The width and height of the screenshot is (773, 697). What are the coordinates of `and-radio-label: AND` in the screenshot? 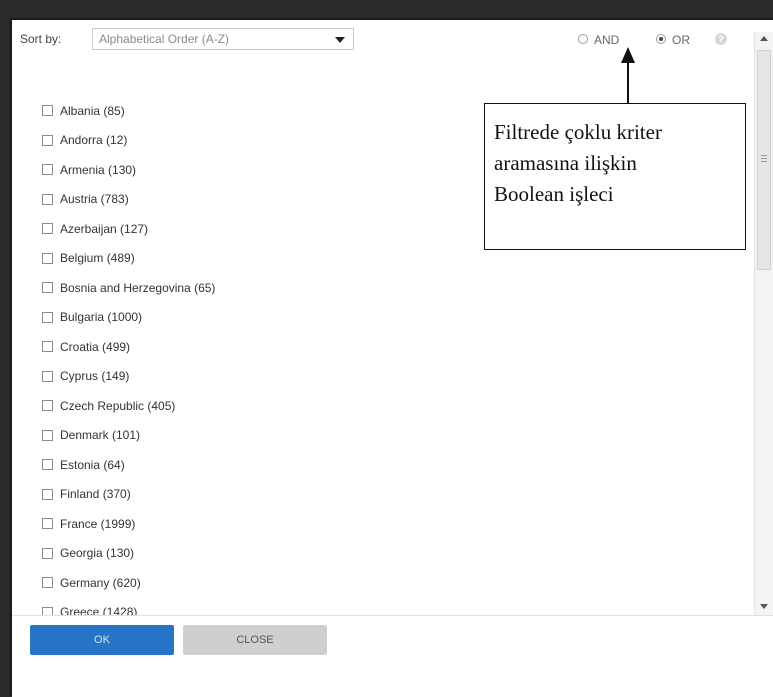 It's located at (607, 40).